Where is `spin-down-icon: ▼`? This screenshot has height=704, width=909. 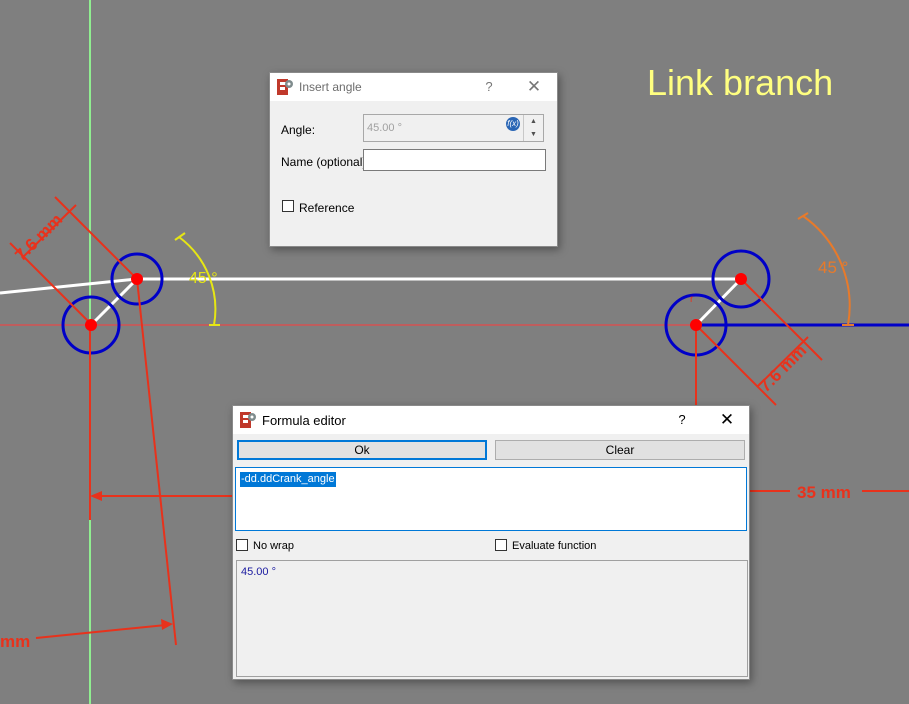 spin-down-icon: ▼ is located at coordinates (533, 134).